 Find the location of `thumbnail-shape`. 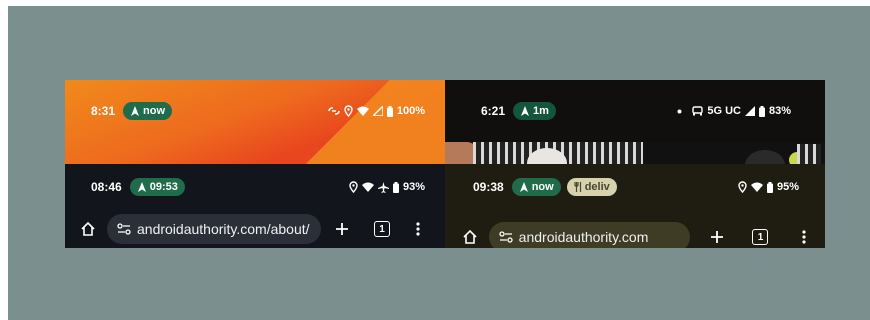

thumbnail-shape is located at coordinates (765, 157).